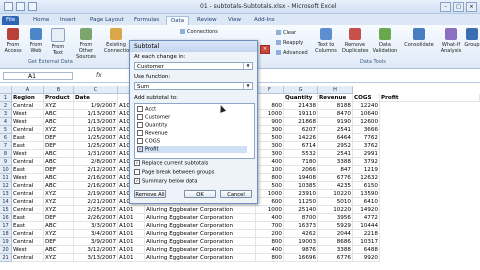 This screenshot has width=480, height=270. I want to click on ok-button: OK, so click(200, 194).